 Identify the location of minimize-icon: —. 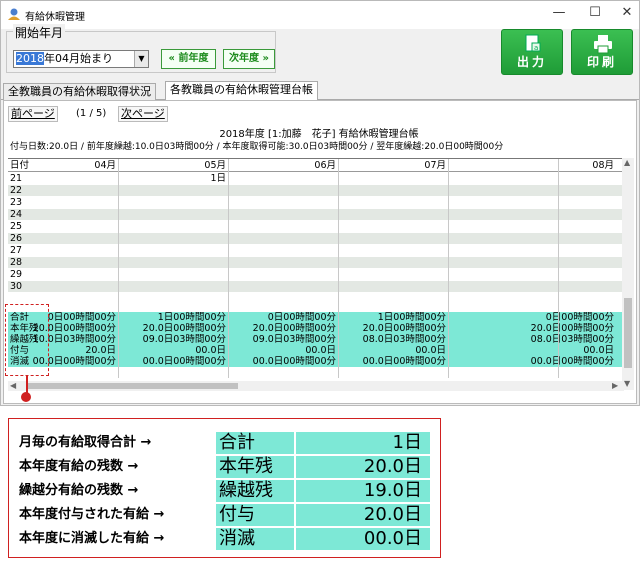
(559, 14).